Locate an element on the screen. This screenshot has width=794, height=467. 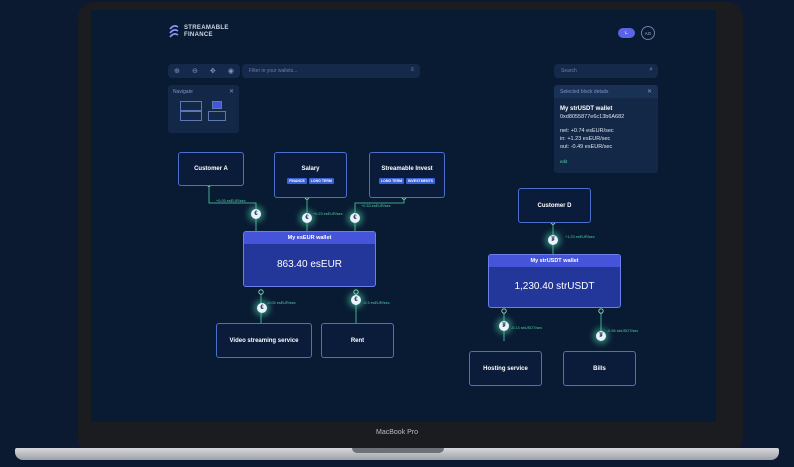
flow-rate: +0.05 esEUR/sec is located at coordinates (231, 201).